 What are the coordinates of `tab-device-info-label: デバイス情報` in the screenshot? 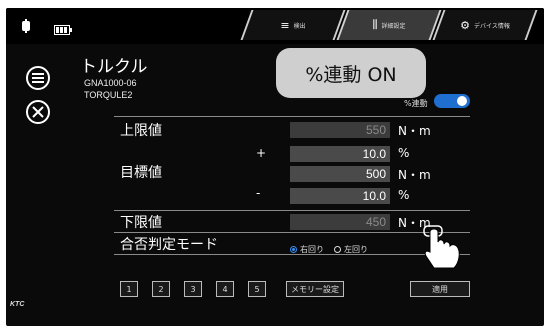 It's located at (492, 26).